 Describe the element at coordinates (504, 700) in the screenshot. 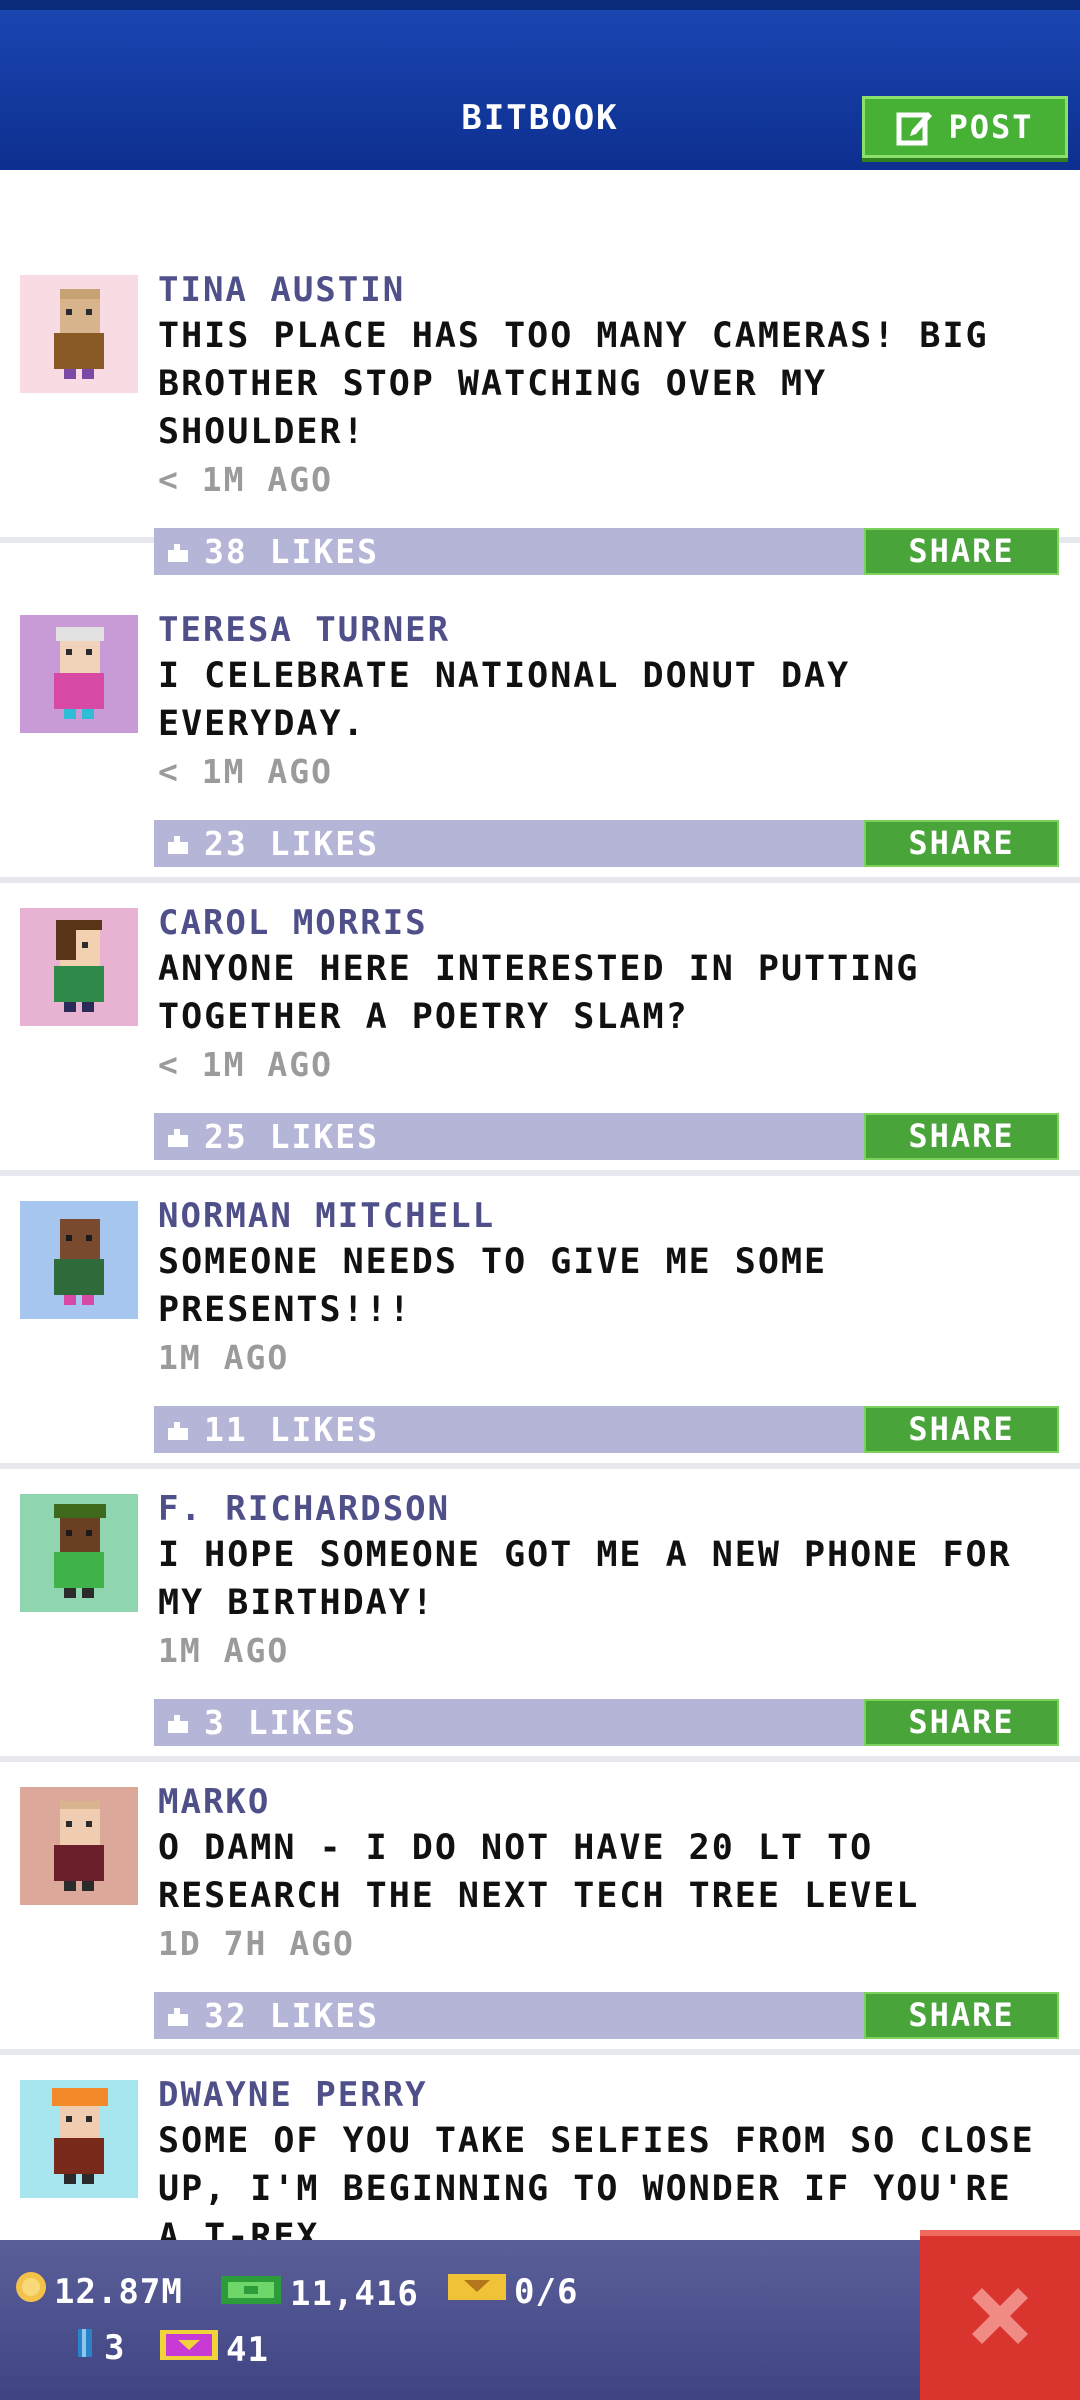

I see `post-message: I CELEBRATE NATIONAL DONUT DAY EVERYDAY.` at that location.